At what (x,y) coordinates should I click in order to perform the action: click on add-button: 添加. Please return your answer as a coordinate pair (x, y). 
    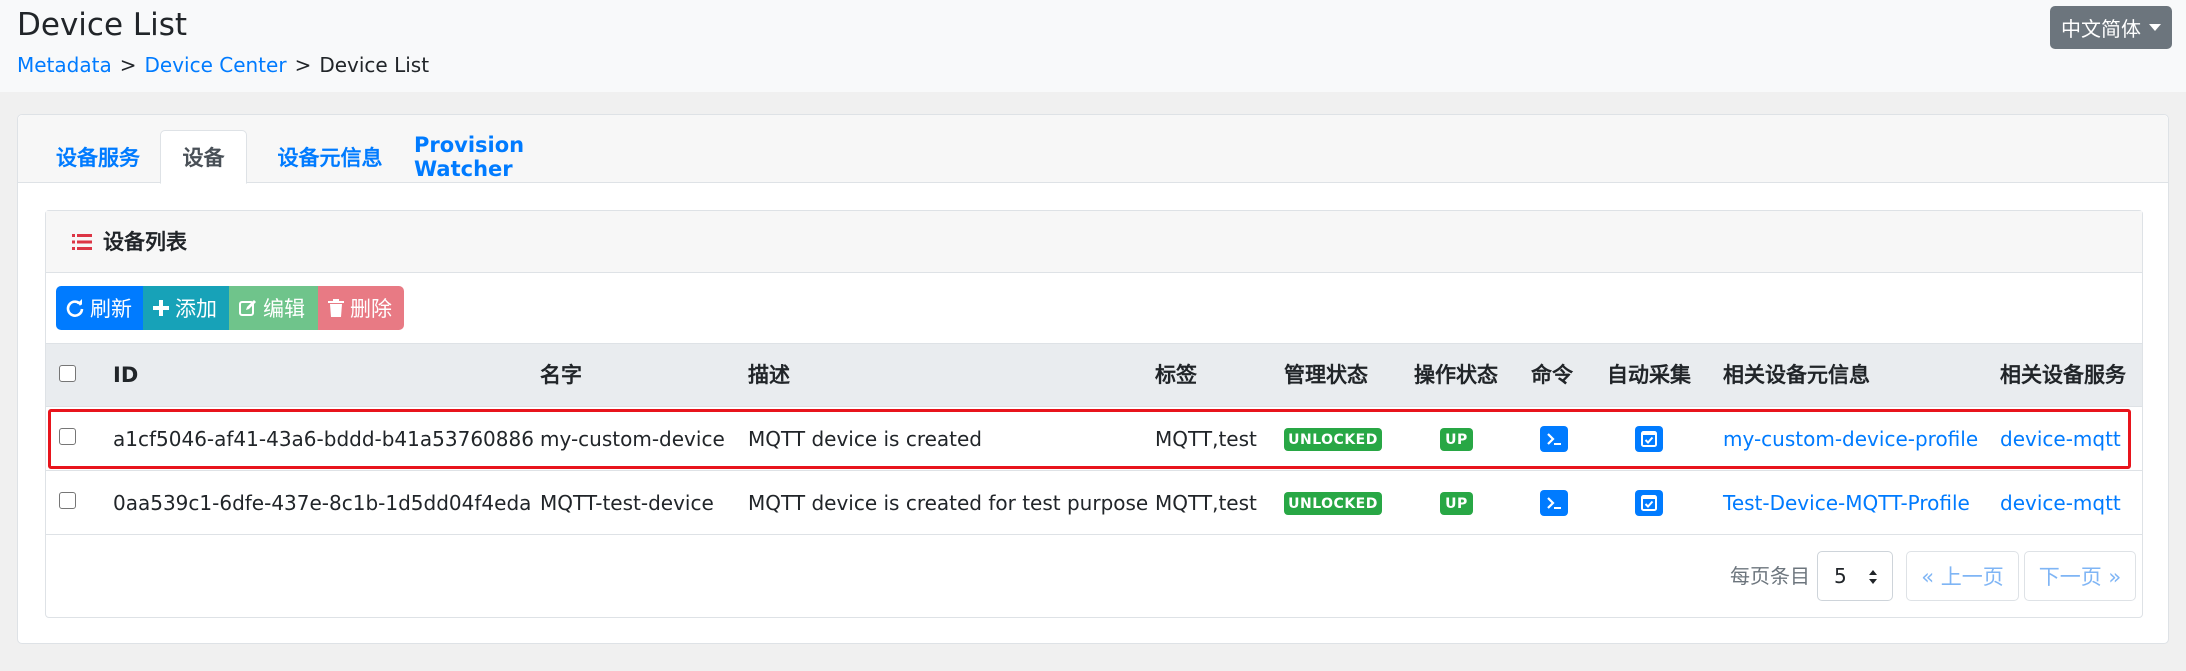
    Looking at the image, I should click on (186, 308).